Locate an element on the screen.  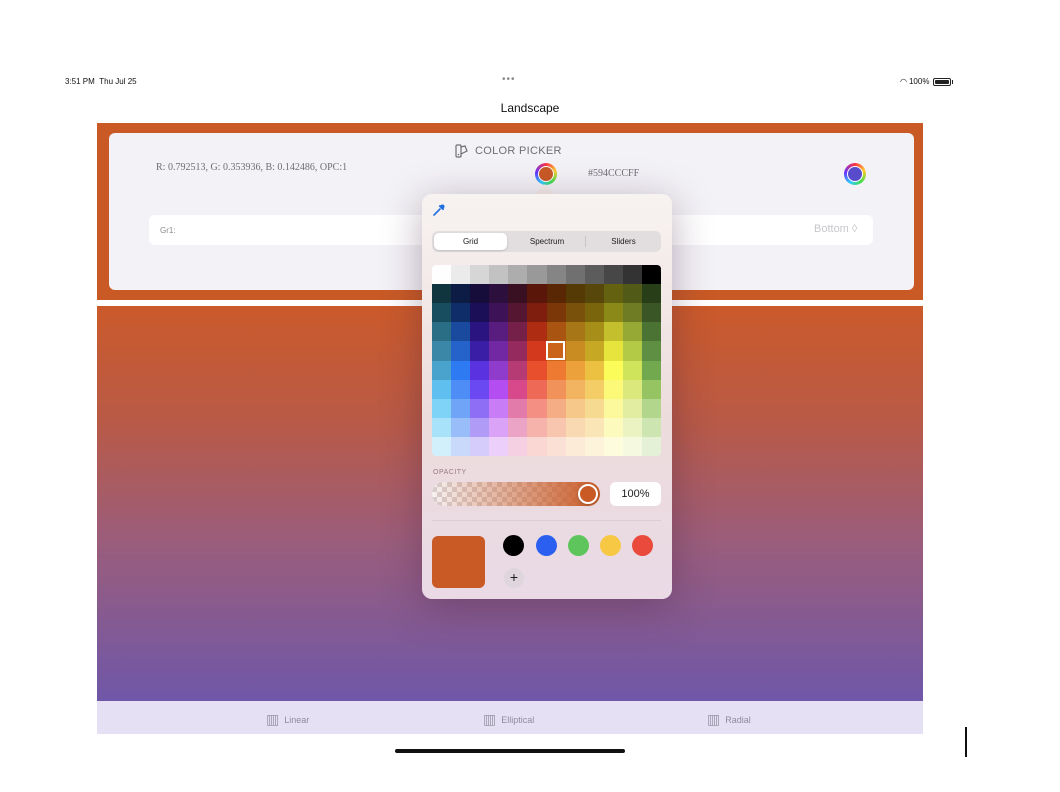
color-well-secondary is located at coordinates (855, 174).